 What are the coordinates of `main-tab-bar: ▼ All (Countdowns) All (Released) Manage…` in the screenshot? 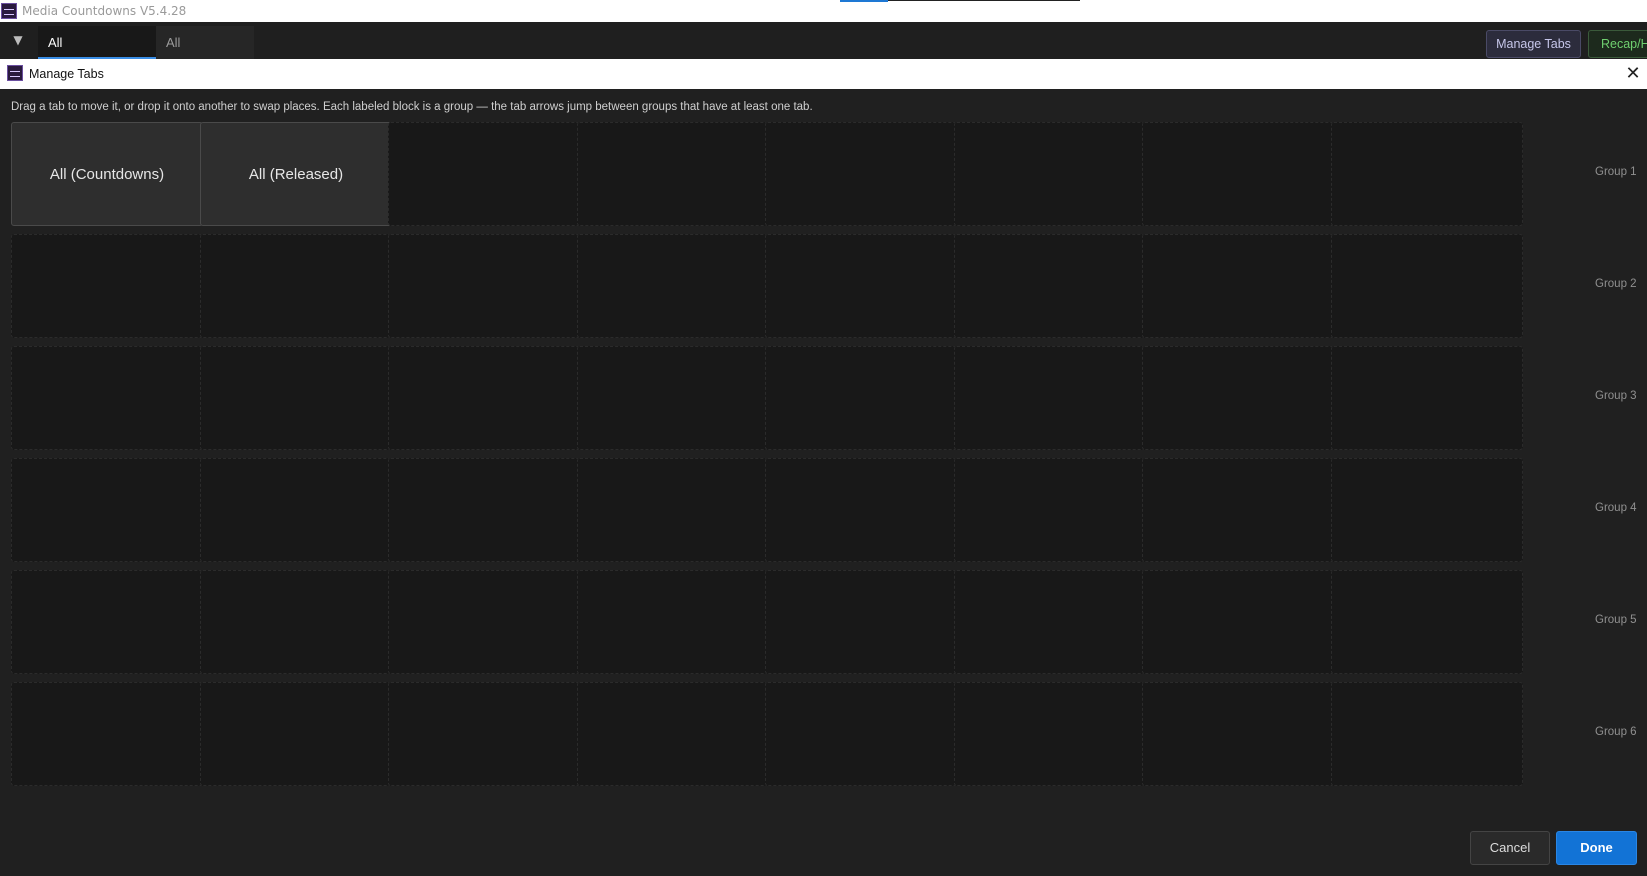 It's located at (823, 52).